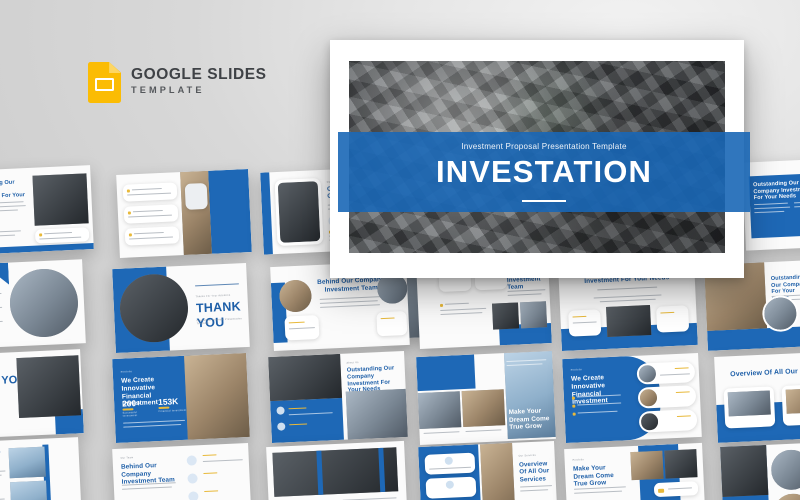 Image resolution: width=800 pixels, height=500 pixels. I want to click on slide-stat-secondary: 153K, so click(168, 402).